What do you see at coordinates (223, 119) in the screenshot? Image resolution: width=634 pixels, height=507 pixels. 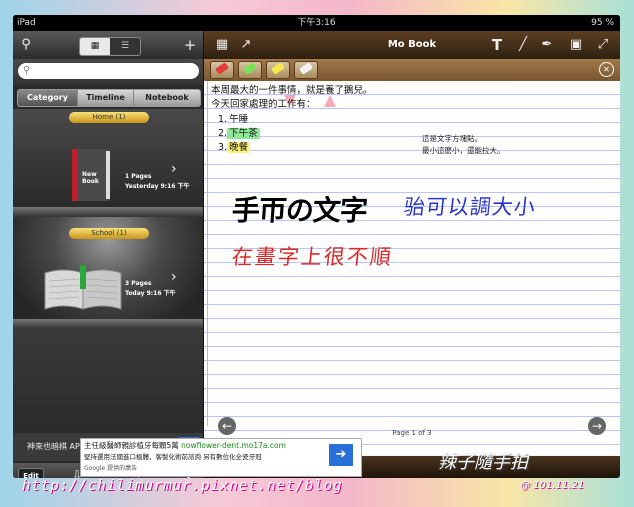 I see `list-number: 1.` at bounding box center [223, 119].